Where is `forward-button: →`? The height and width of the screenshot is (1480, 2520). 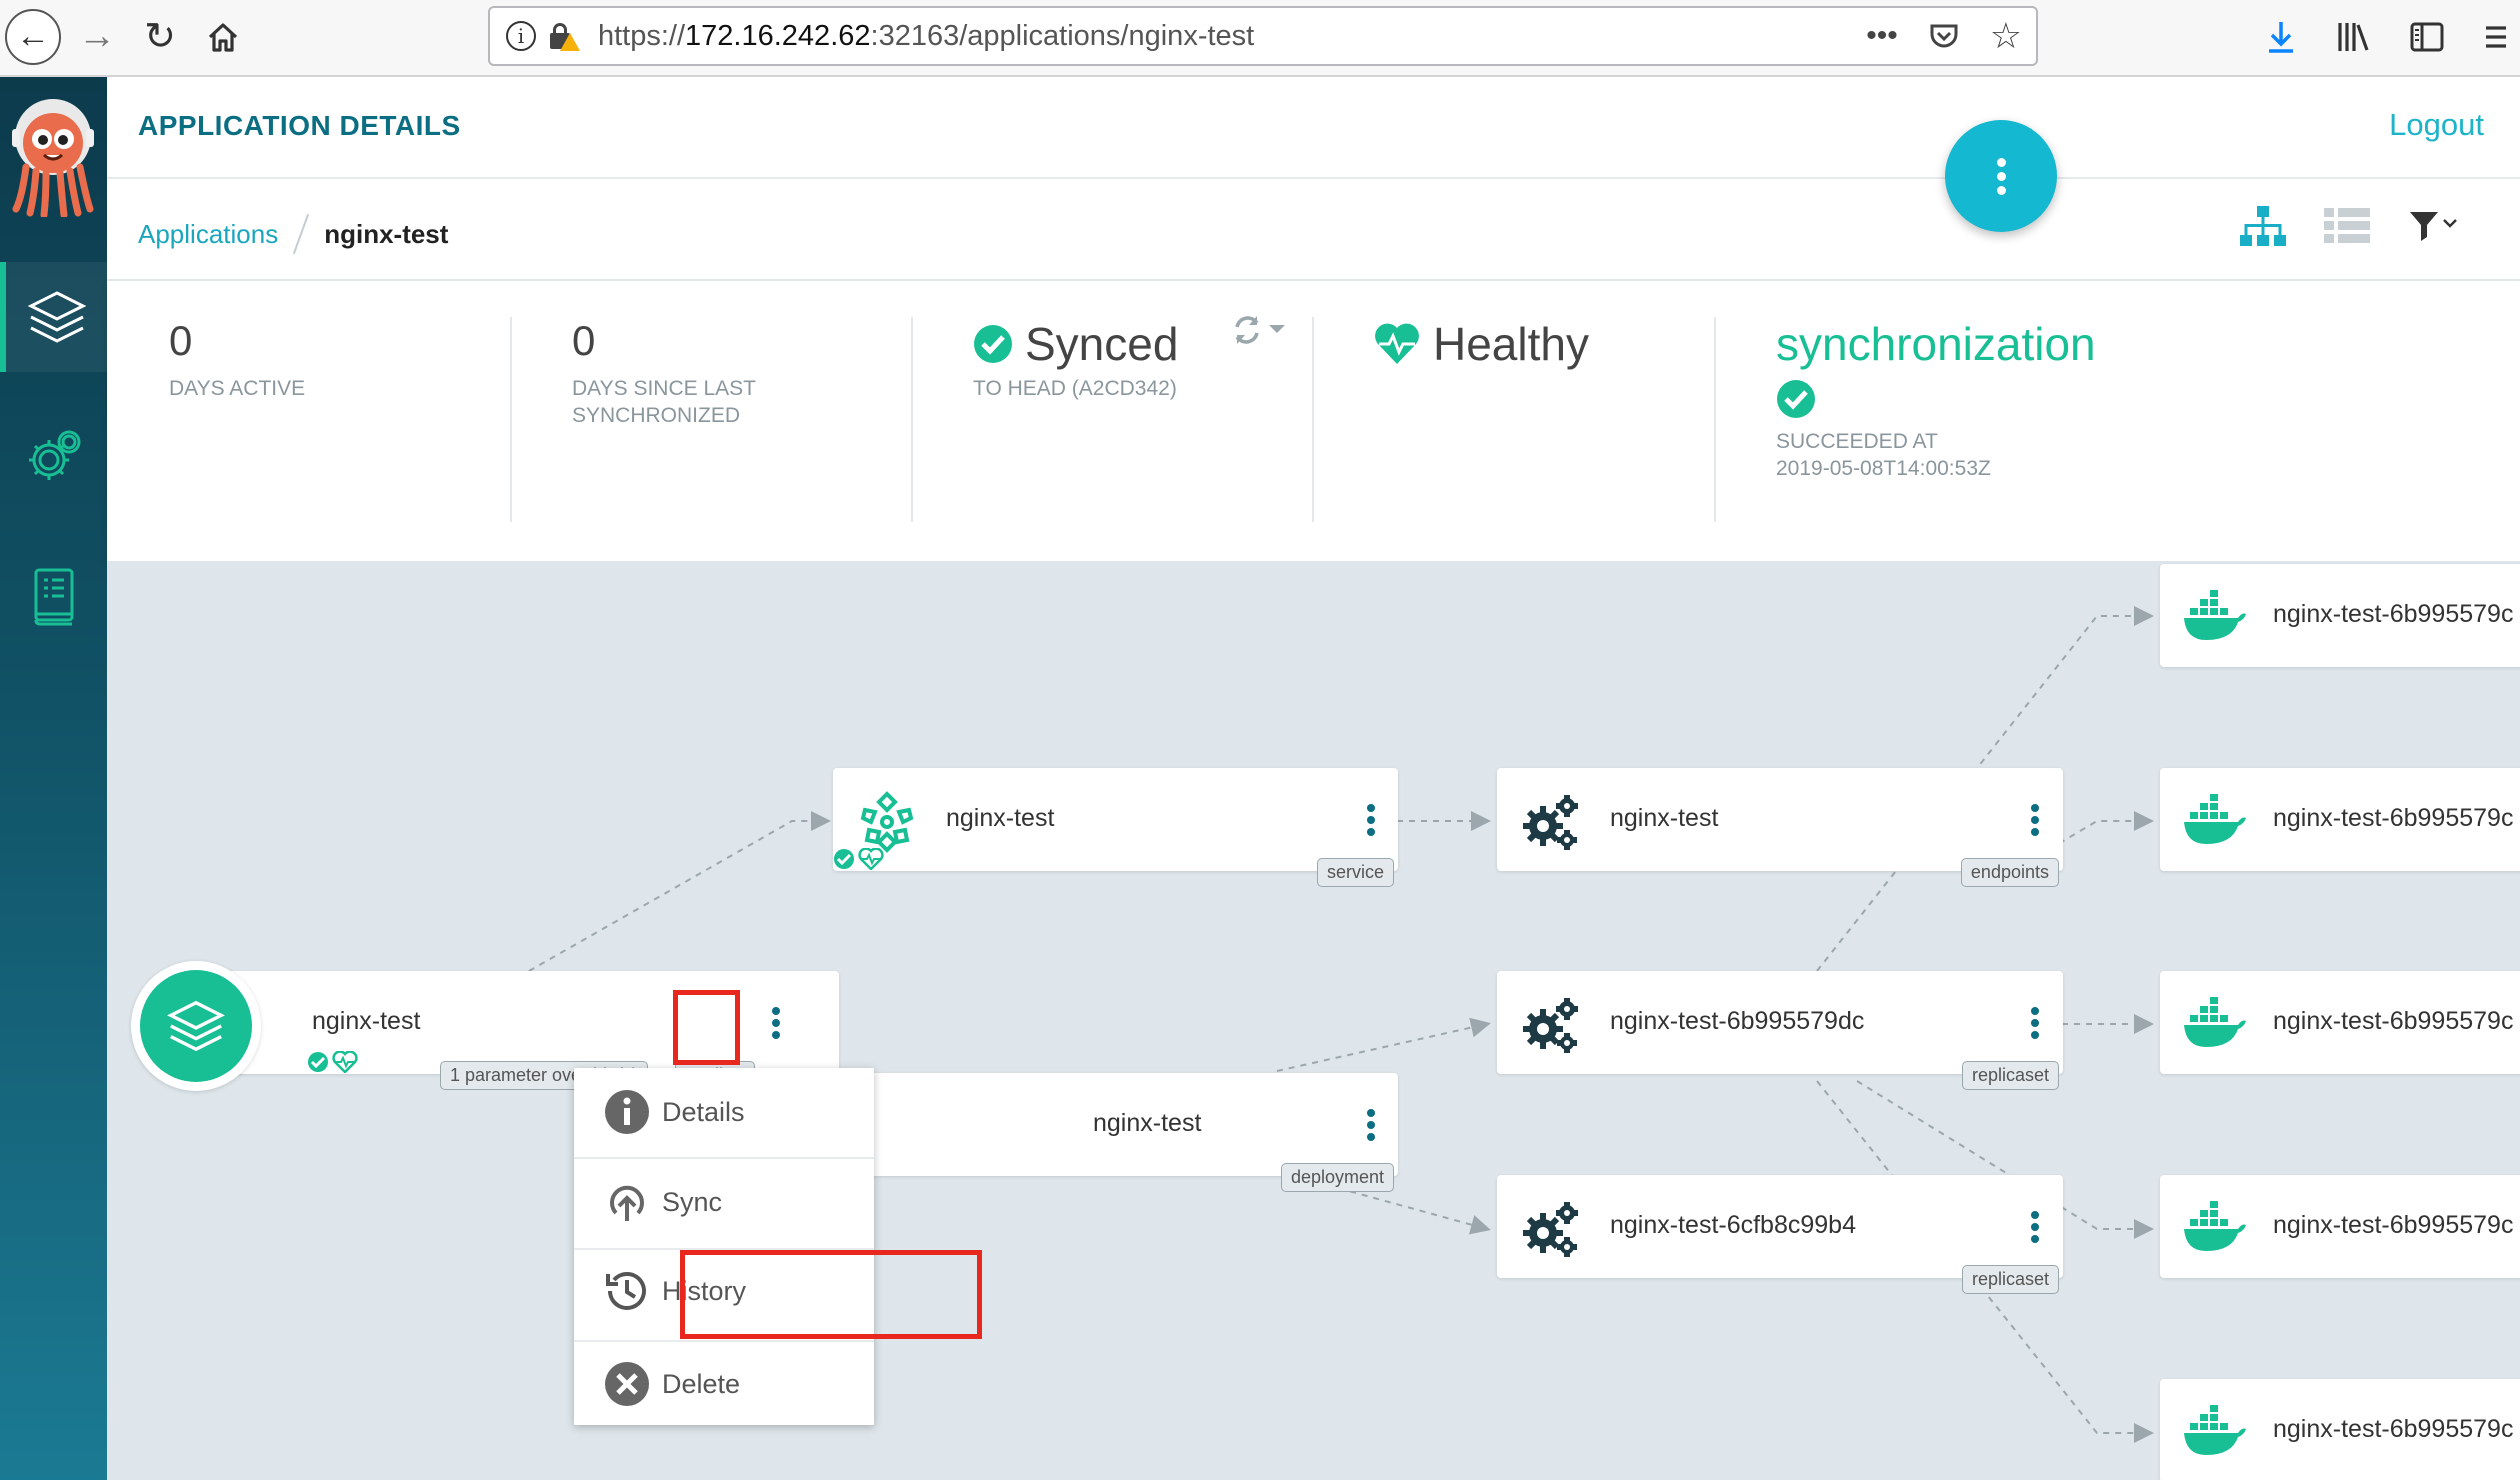
forward-button: → is located at coordinates (97, 36).